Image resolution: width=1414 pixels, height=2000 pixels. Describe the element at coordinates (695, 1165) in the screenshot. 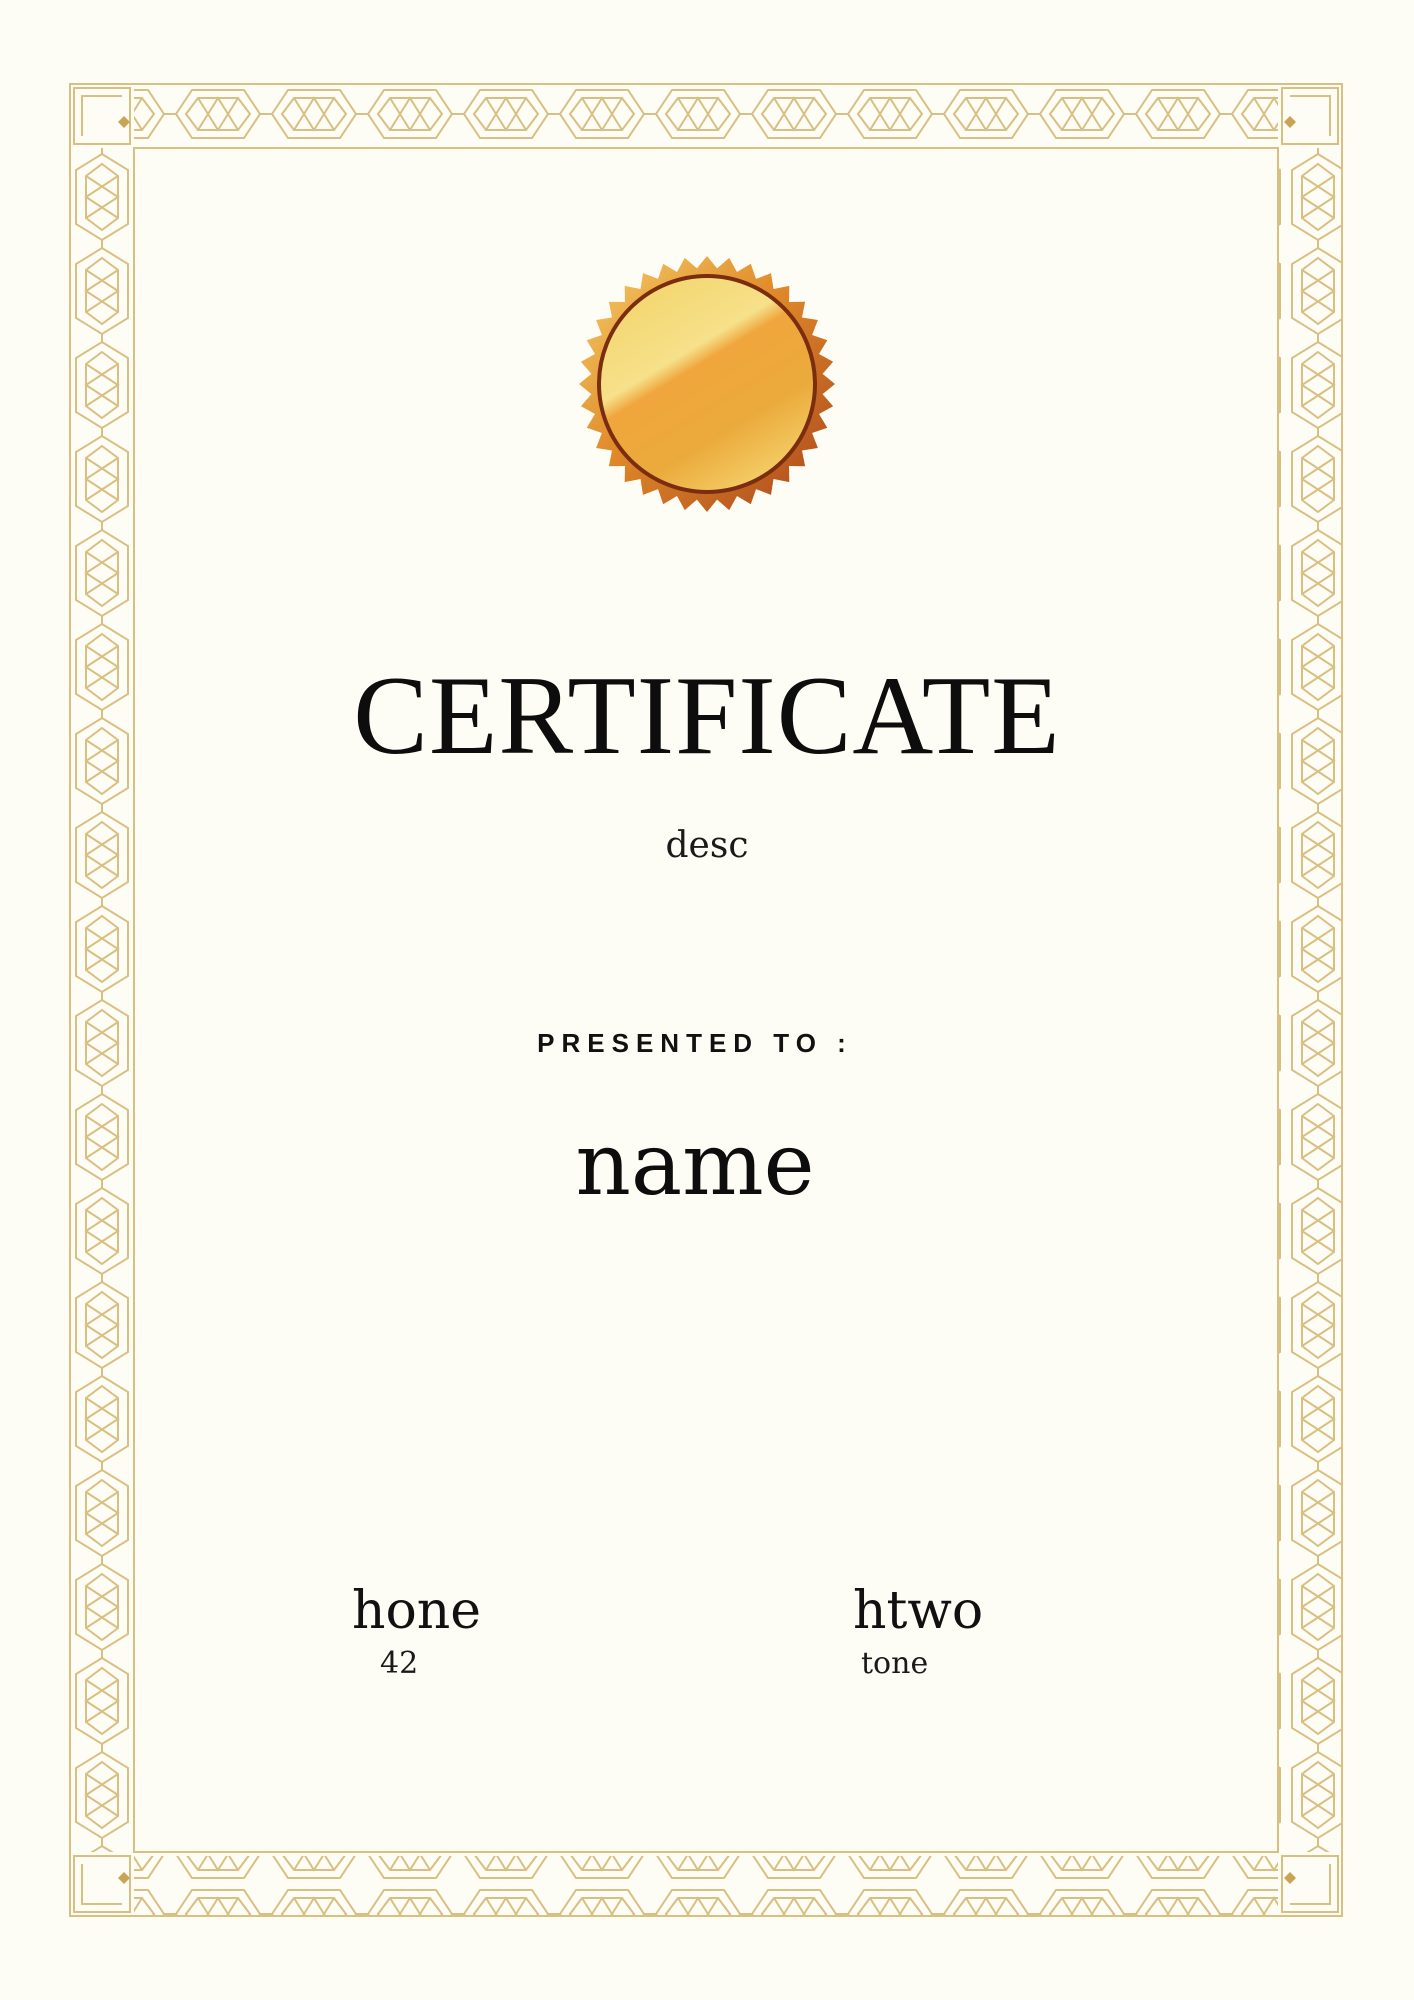

I see `recipient-name: name` at that location.